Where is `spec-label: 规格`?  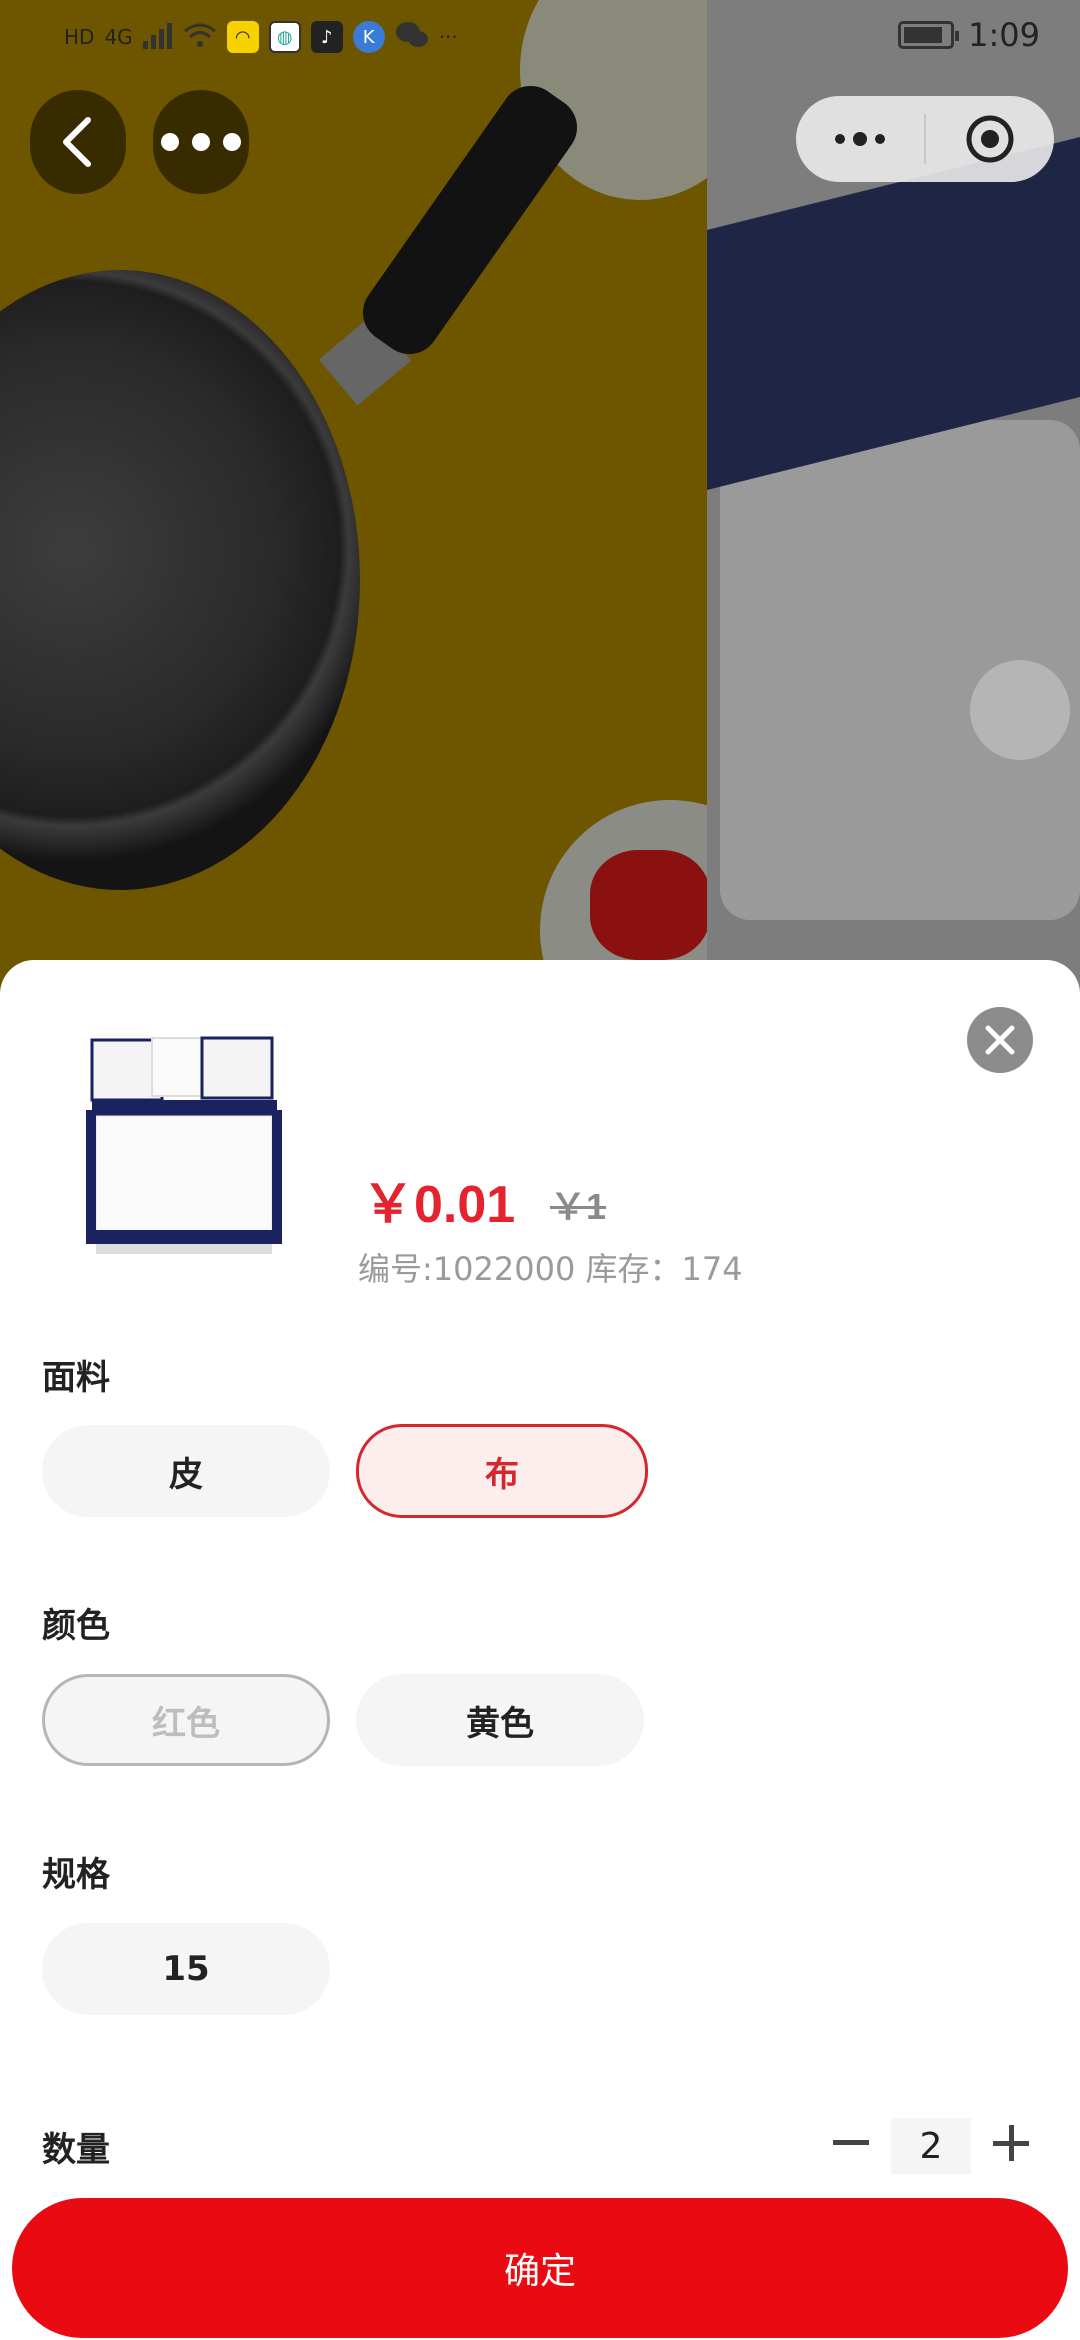 spec-label: 规格 is located at coordinates (76, 1875).